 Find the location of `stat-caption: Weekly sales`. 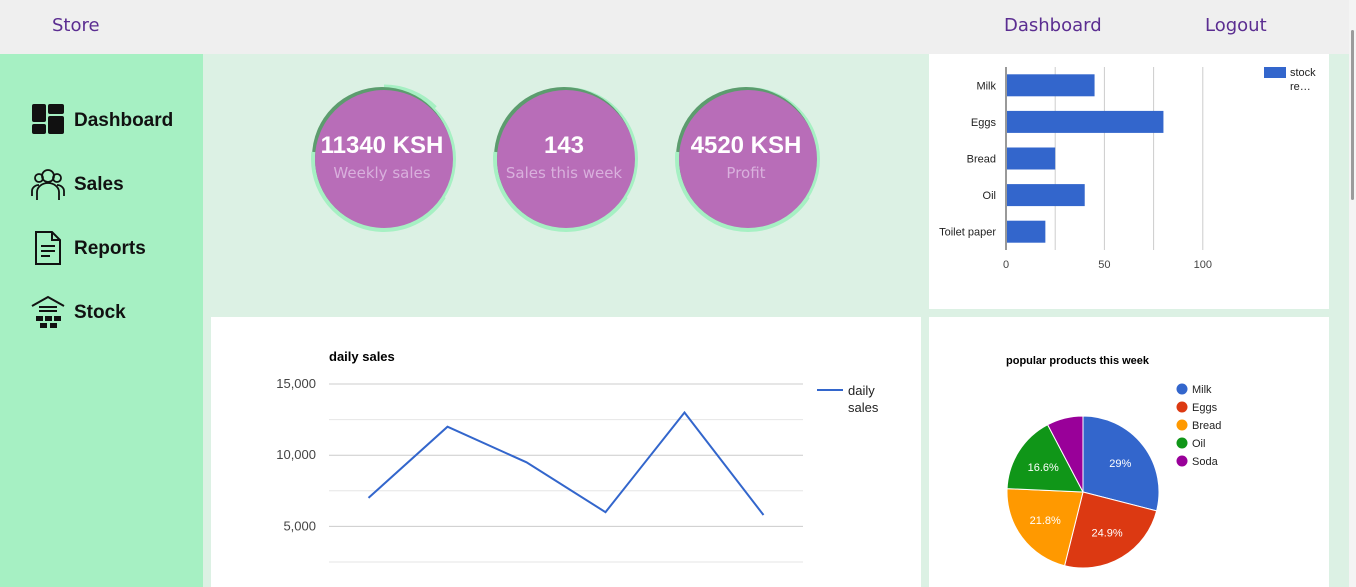

stat-caption: Weekly sales is located at coordinates (382, 173).